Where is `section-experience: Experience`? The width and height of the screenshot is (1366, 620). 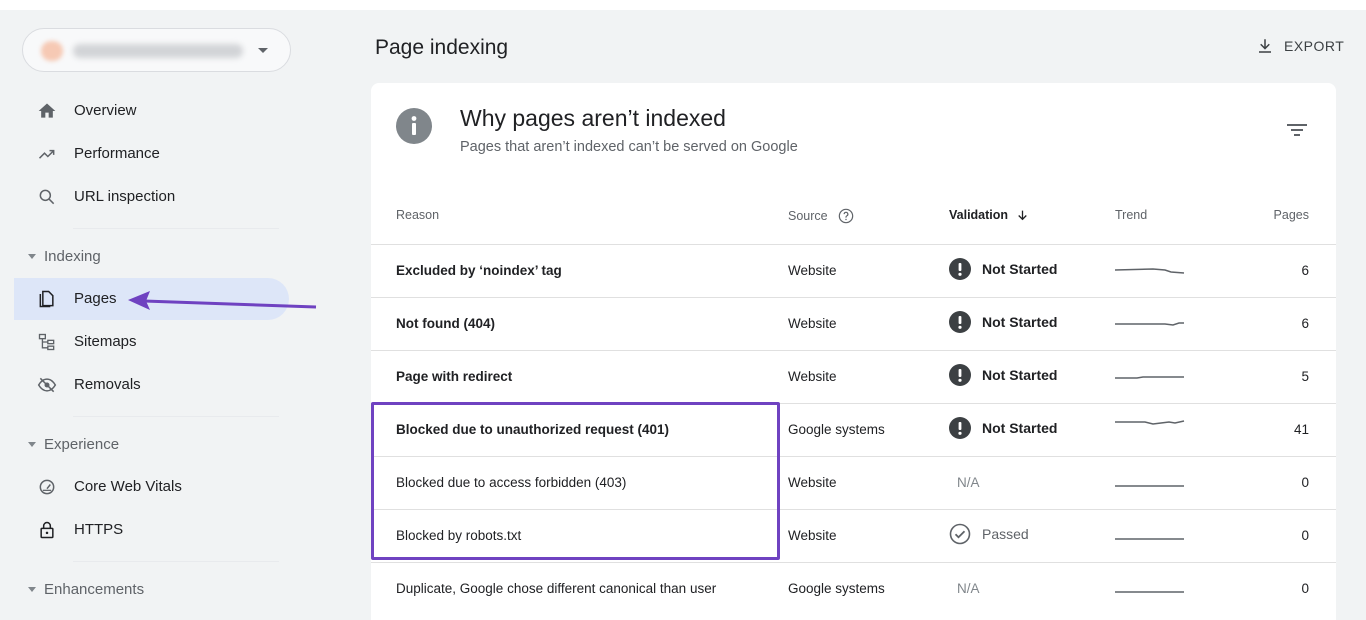
section-experience: Experience is located at coordinates (73, 444).